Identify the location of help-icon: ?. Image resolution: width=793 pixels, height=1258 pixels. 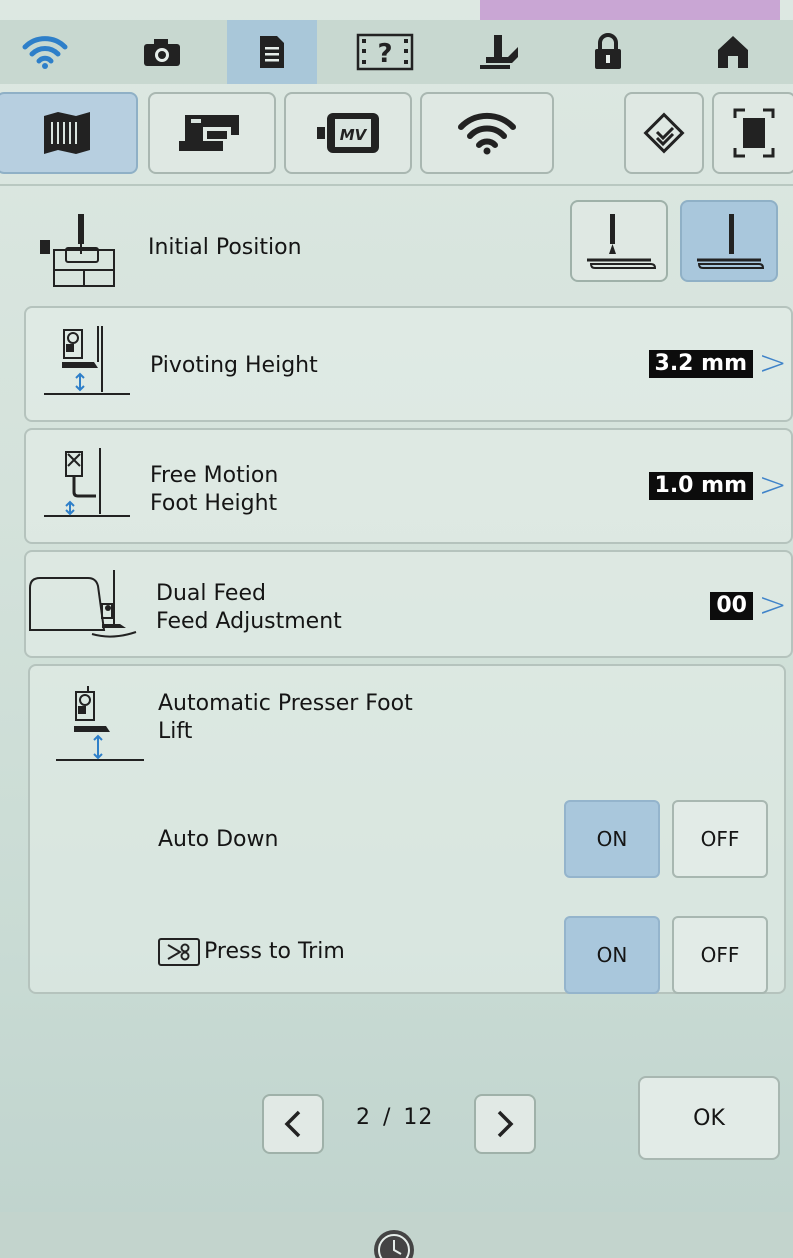
(385, 52).